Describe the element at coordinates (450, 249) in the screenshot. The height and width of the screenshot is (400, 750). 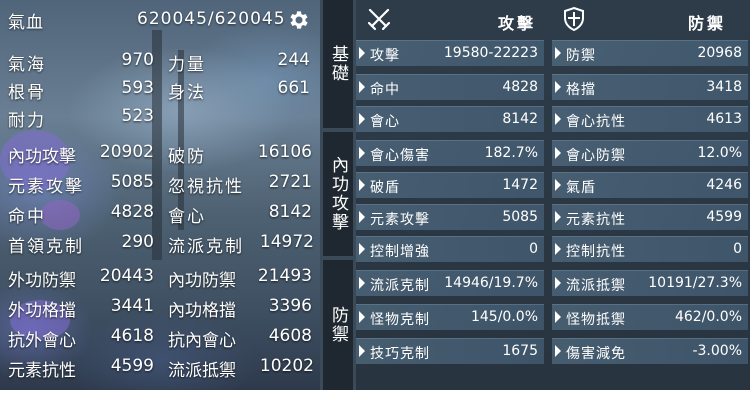
I see `attack-row: 控制增強 0` at that location.